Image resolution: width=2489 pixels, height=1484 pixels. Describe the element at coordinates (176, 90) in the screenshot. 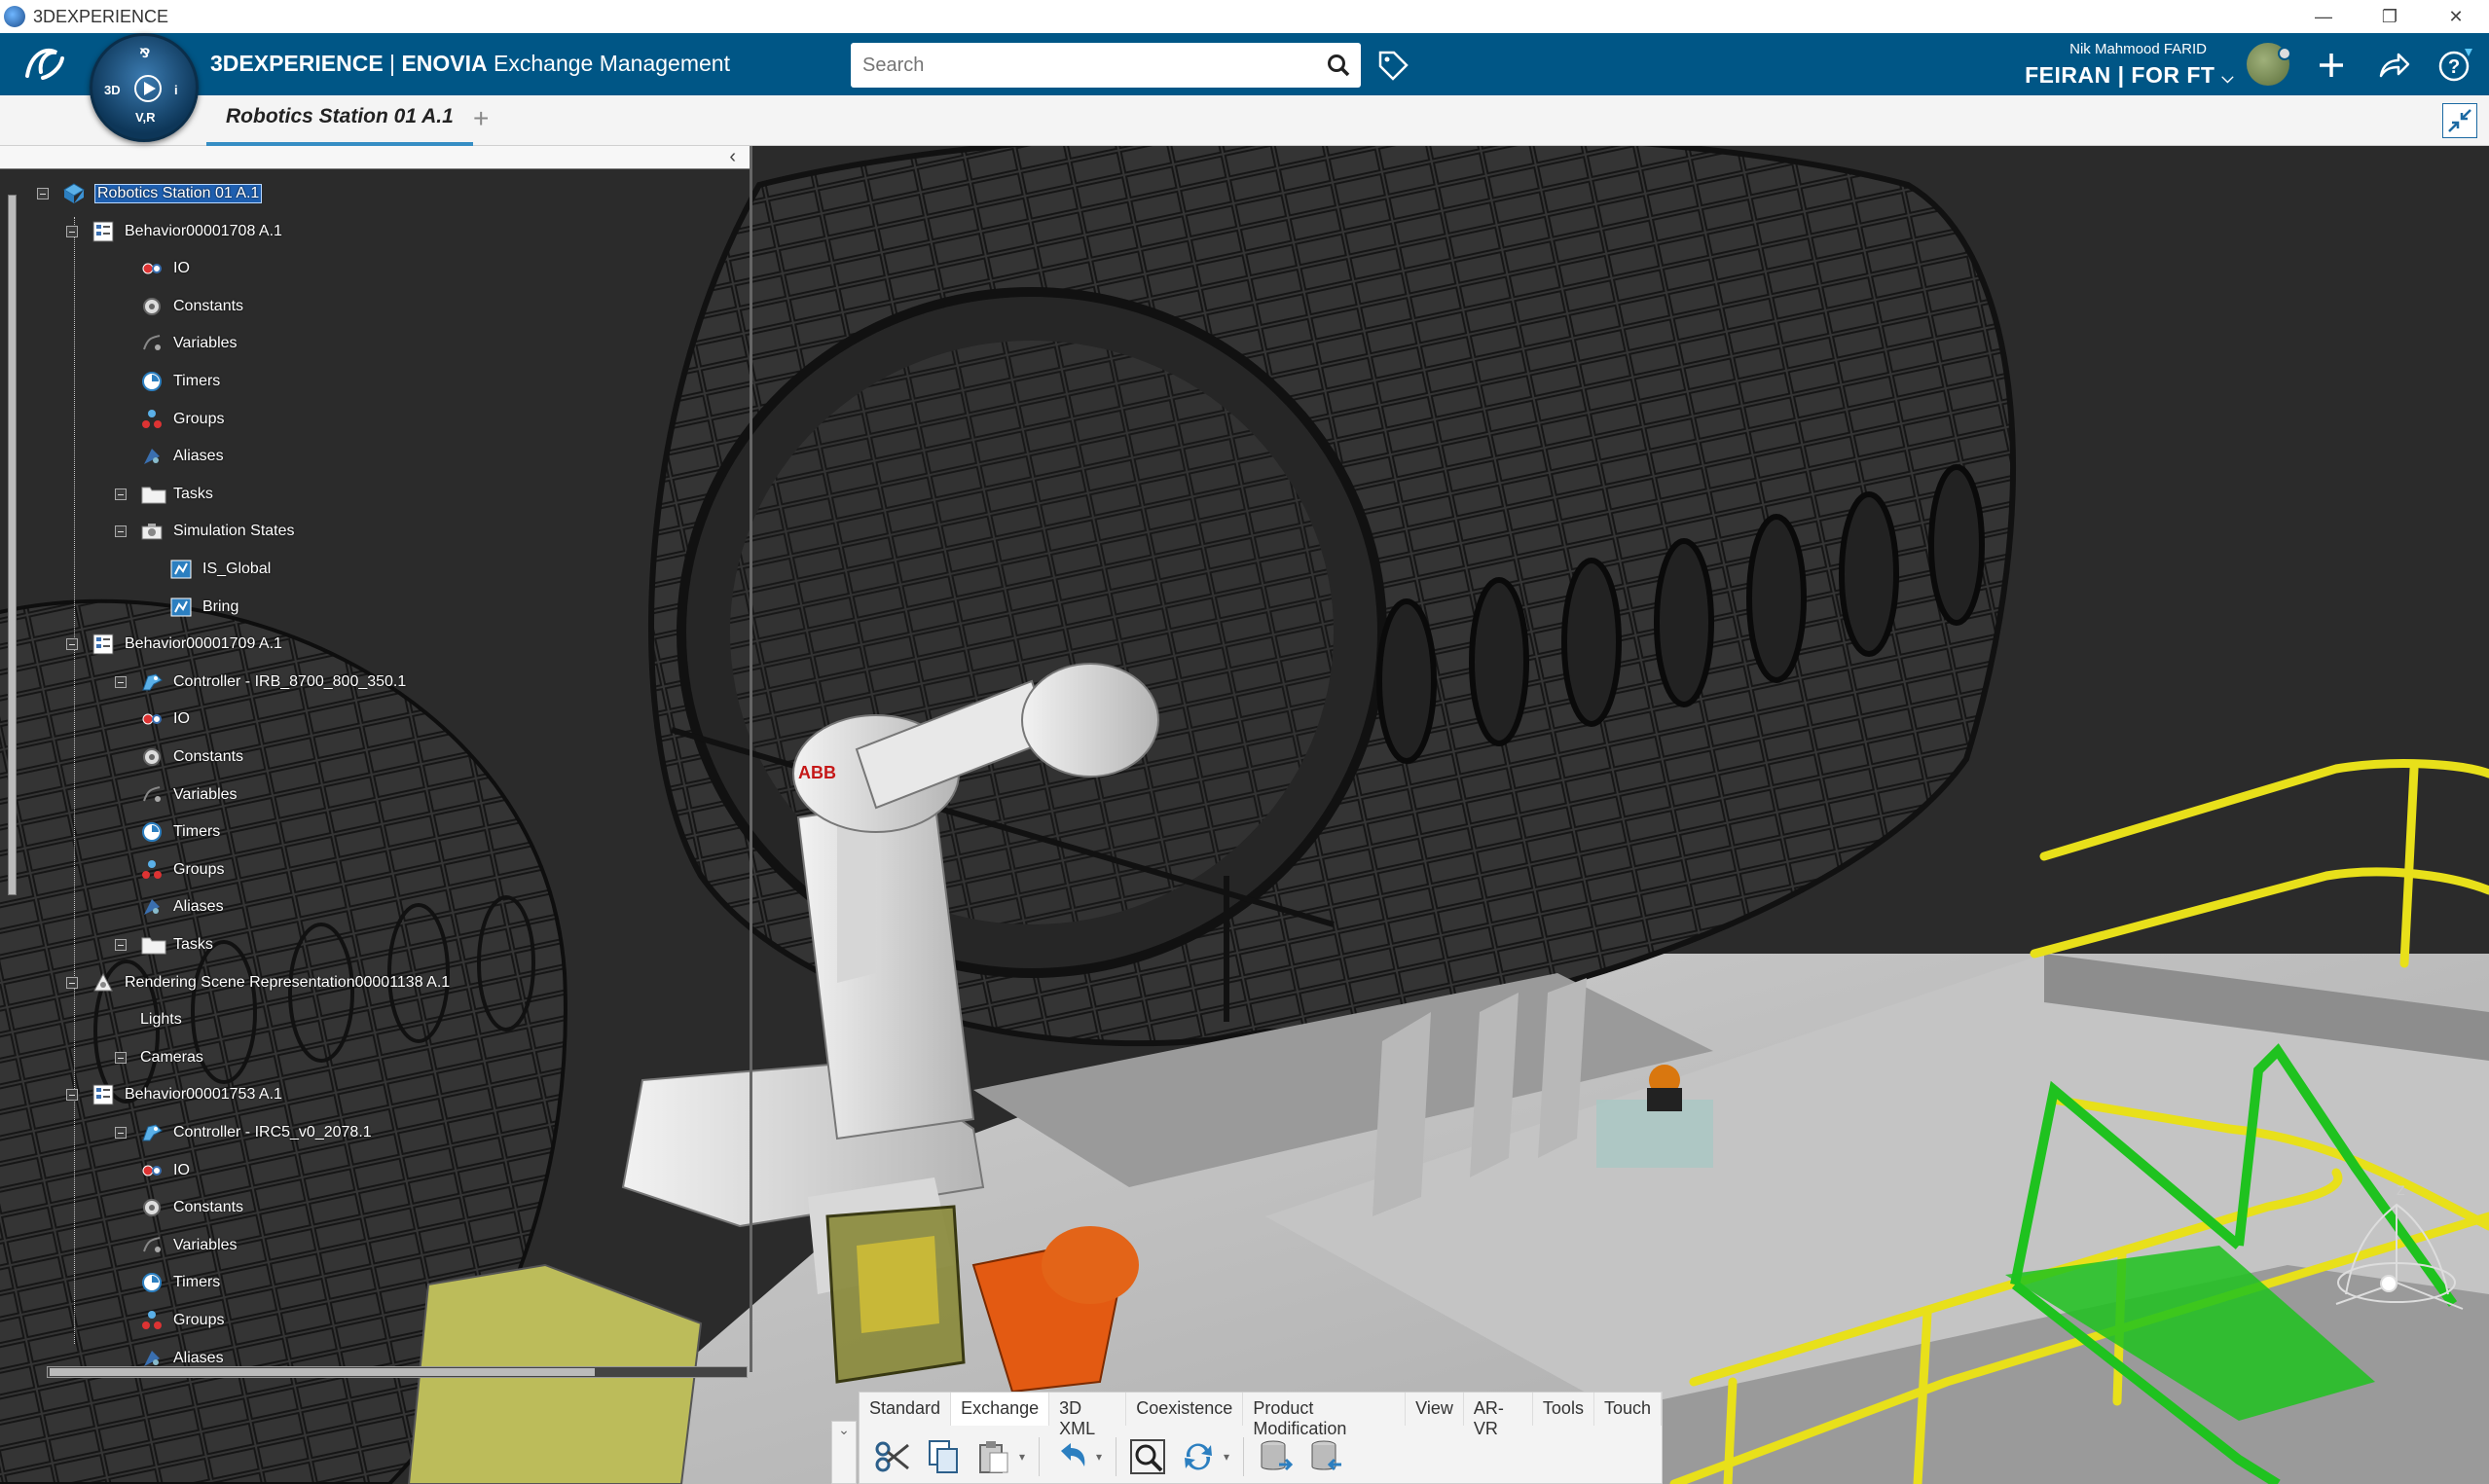

I see `compass-i-label: i` at that location.